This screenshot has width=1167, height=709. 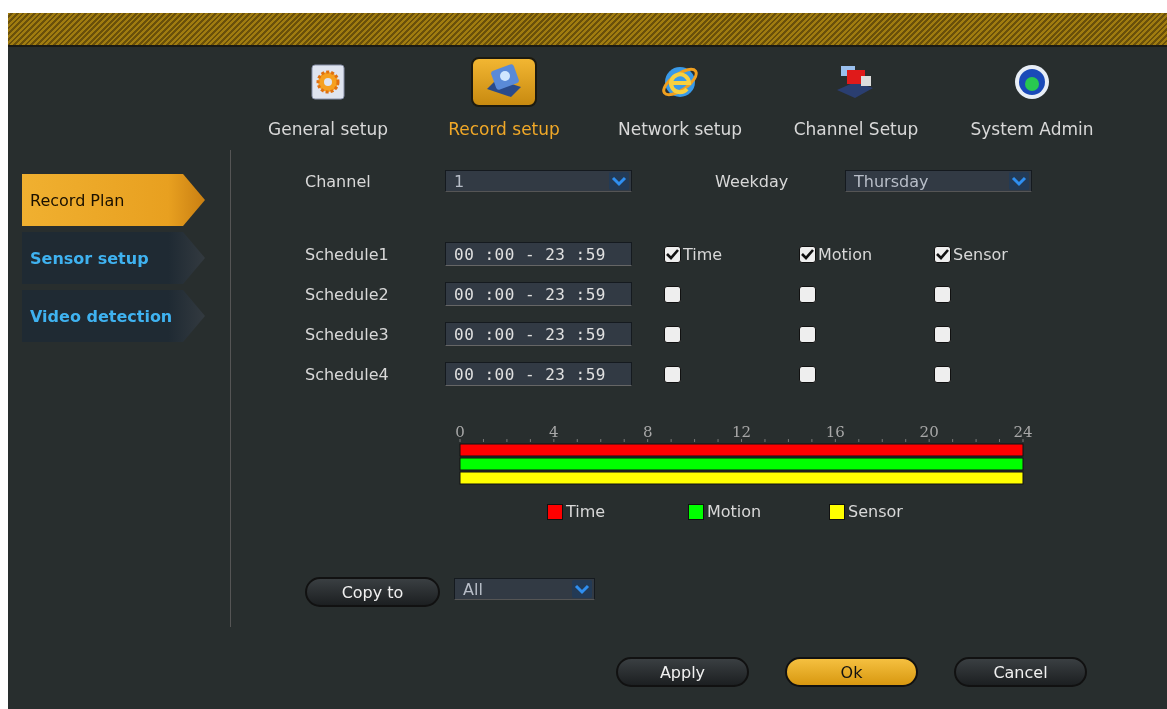 What do you see at coordinates (347, 334) in the screenshot?
I see `schedule-label: Schedule3` at bounding box center [347, 334].